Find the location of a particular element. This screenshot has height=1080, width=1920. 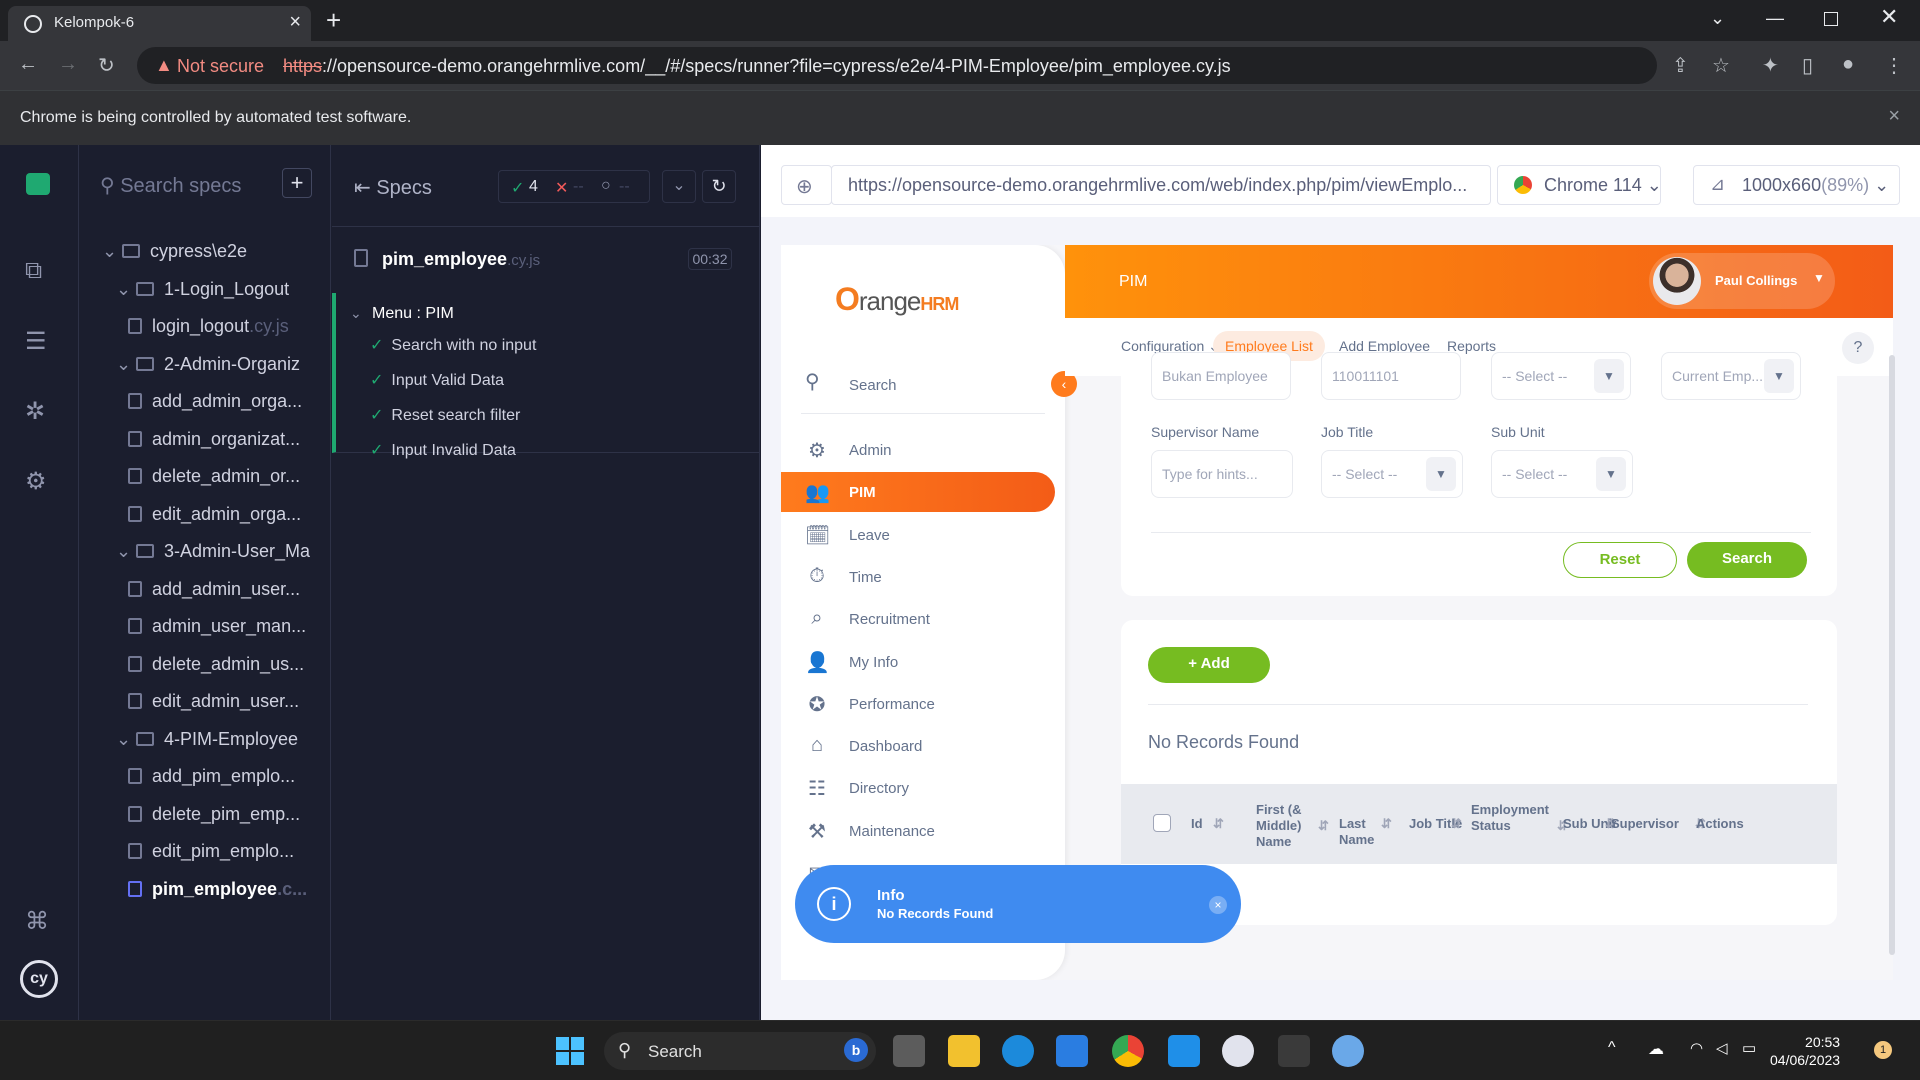

side-panel-icon: ▯ is located at coordinates (1807, 65).